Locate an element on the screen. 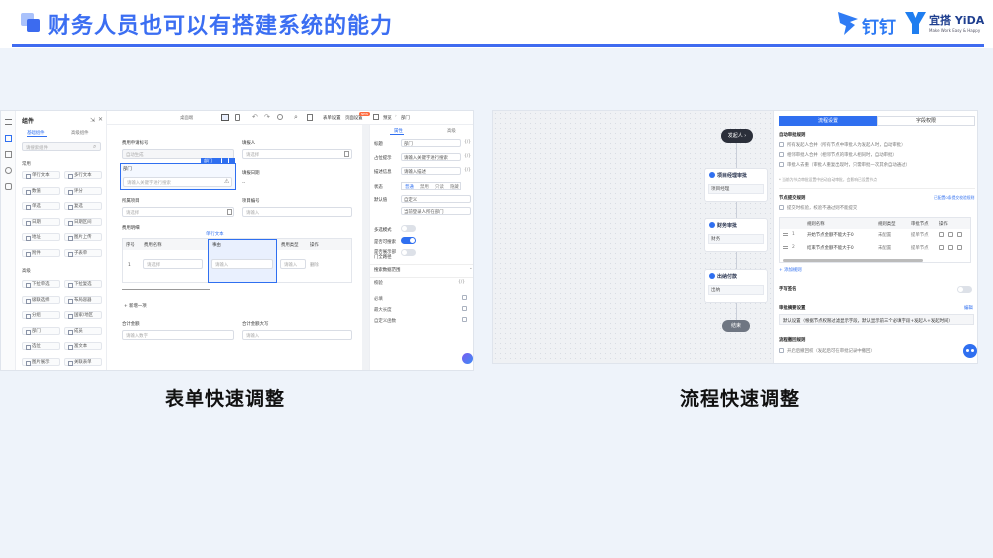  component-item: 选位 is located at coordinates (41, 346).